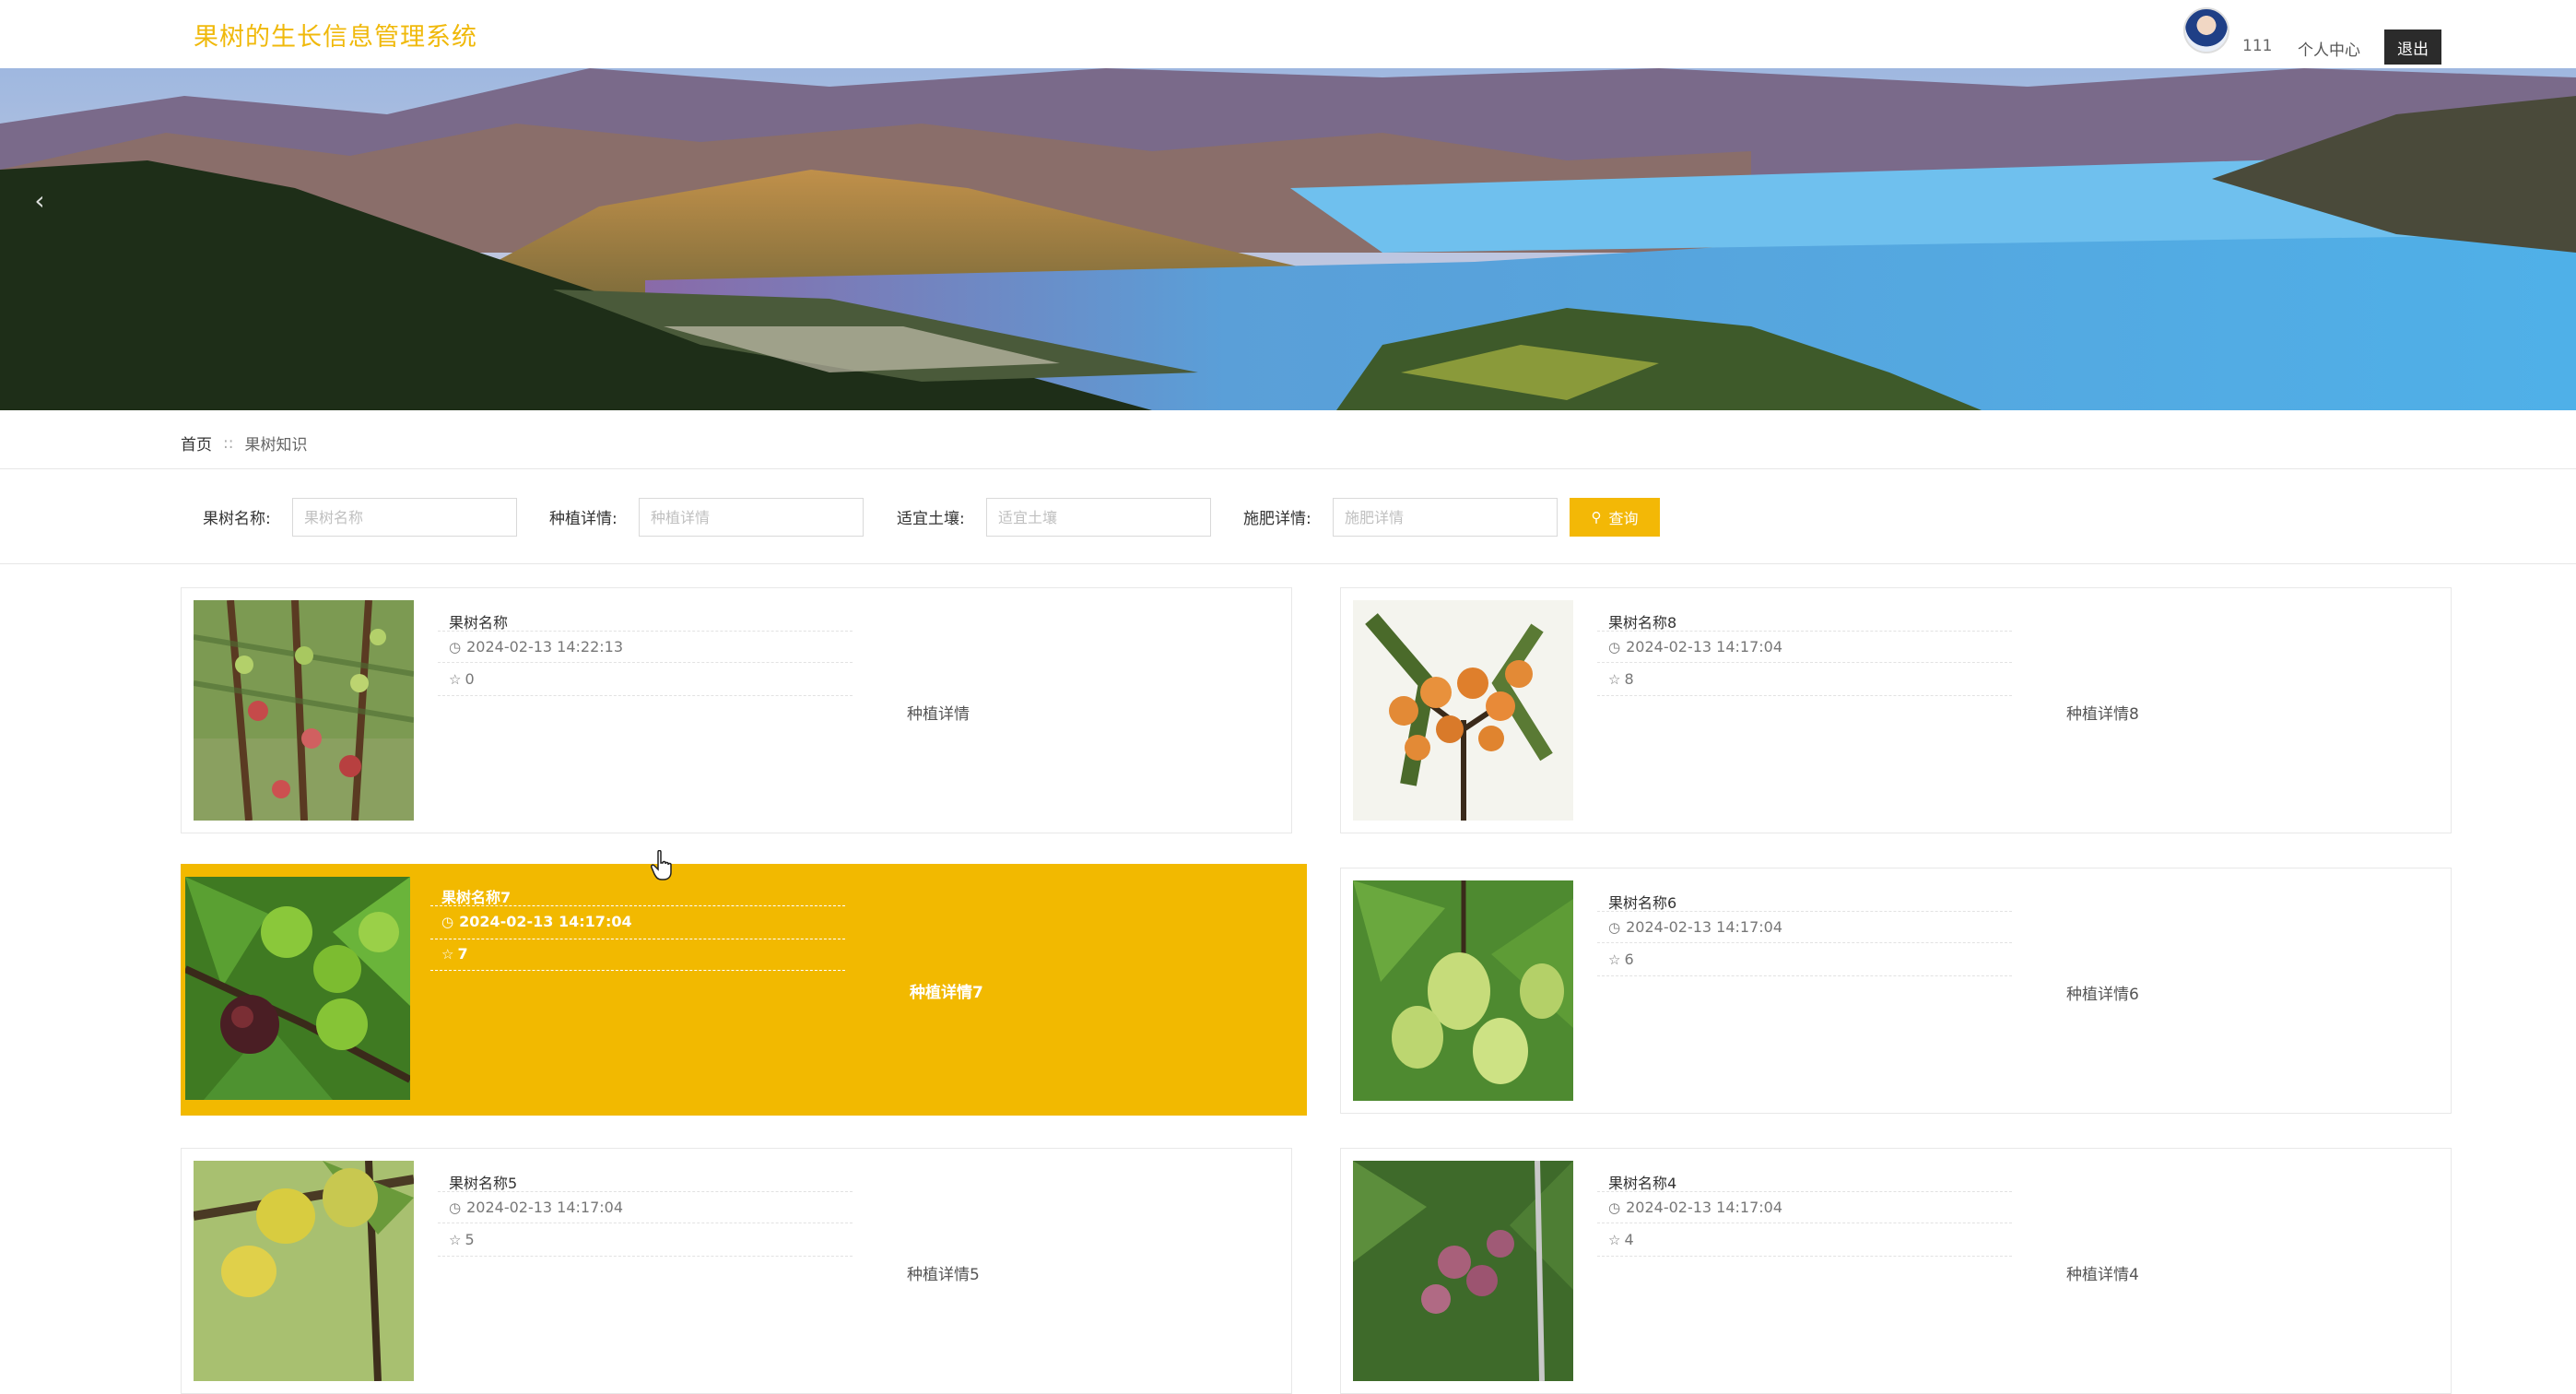 This screenshot has height=1394, width=2576. Describe the element at coordinates (736, 710) in the screenshot. I see `fruit-card: 果树名称 ◷ 2024-02-13 14:22:13 ☆ 0 种植详情` at that location.